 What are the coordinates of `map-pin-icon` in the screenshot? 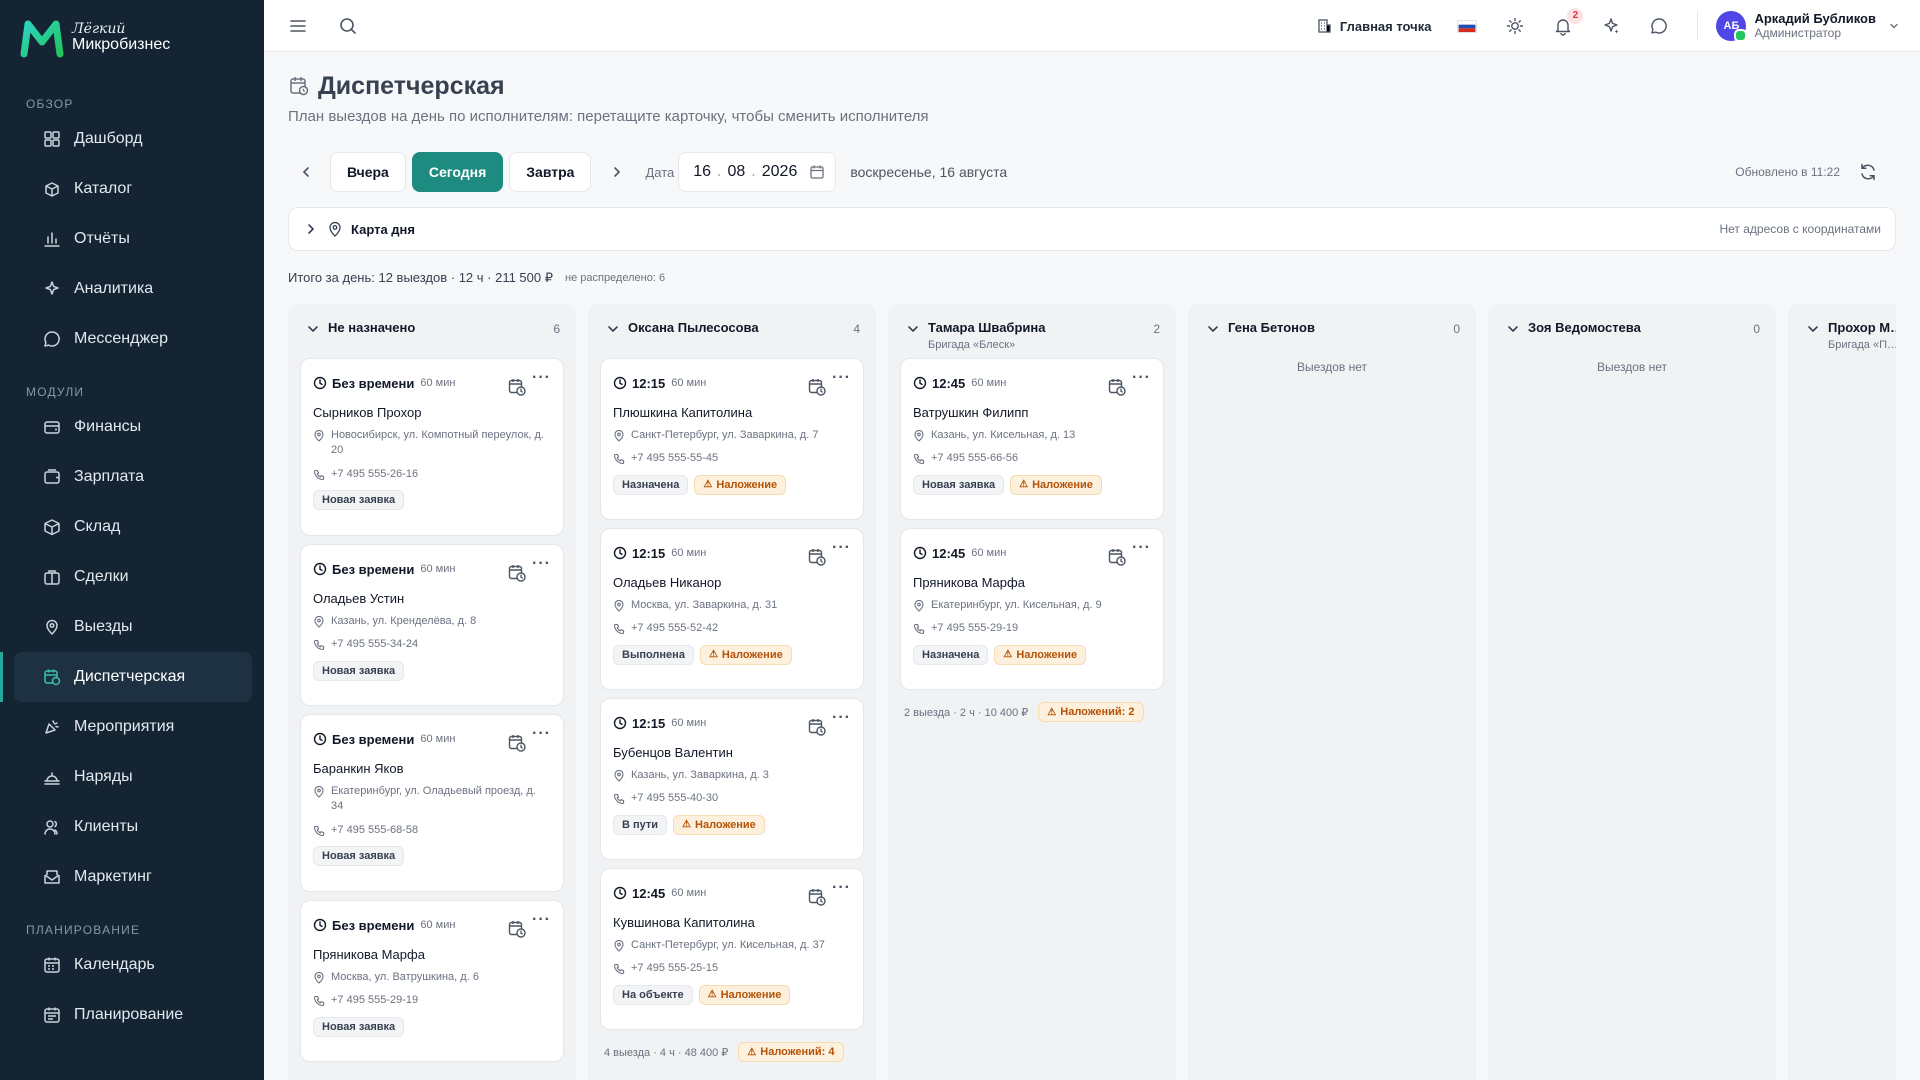 It's located at (335, 229).